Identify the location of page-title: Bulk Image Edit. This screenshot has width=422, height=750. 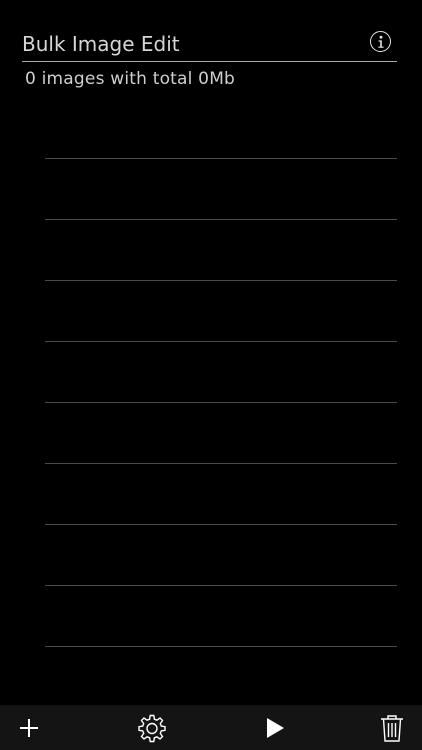
(101, 44).